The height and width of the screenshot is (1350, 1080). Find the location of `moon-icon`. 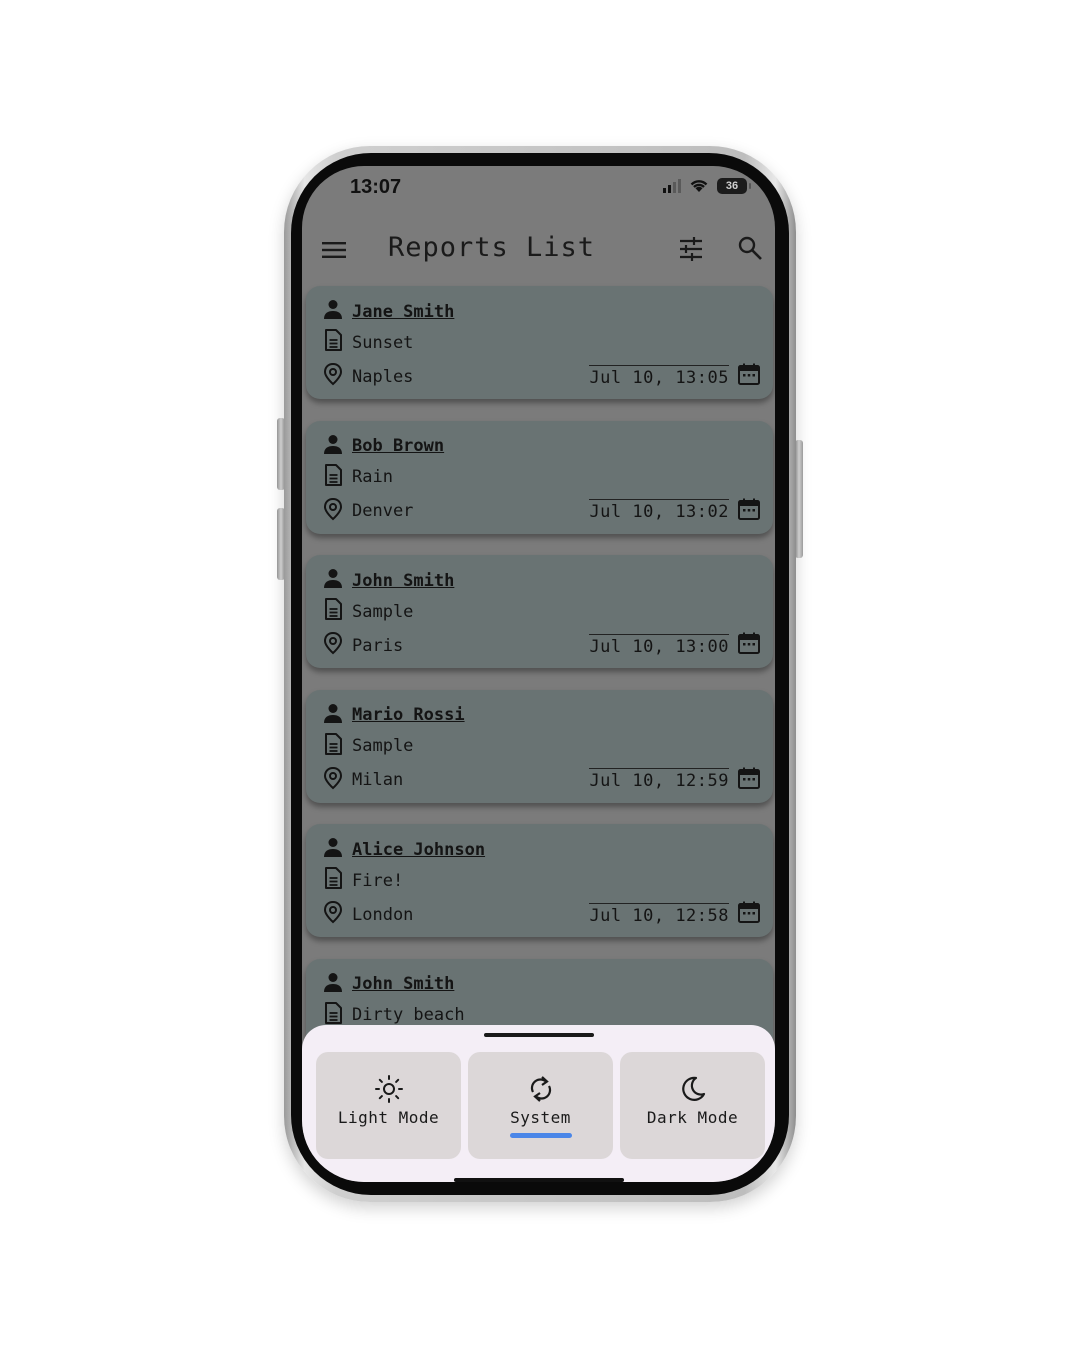

moon-icon is located at coordinates (693, 1088).